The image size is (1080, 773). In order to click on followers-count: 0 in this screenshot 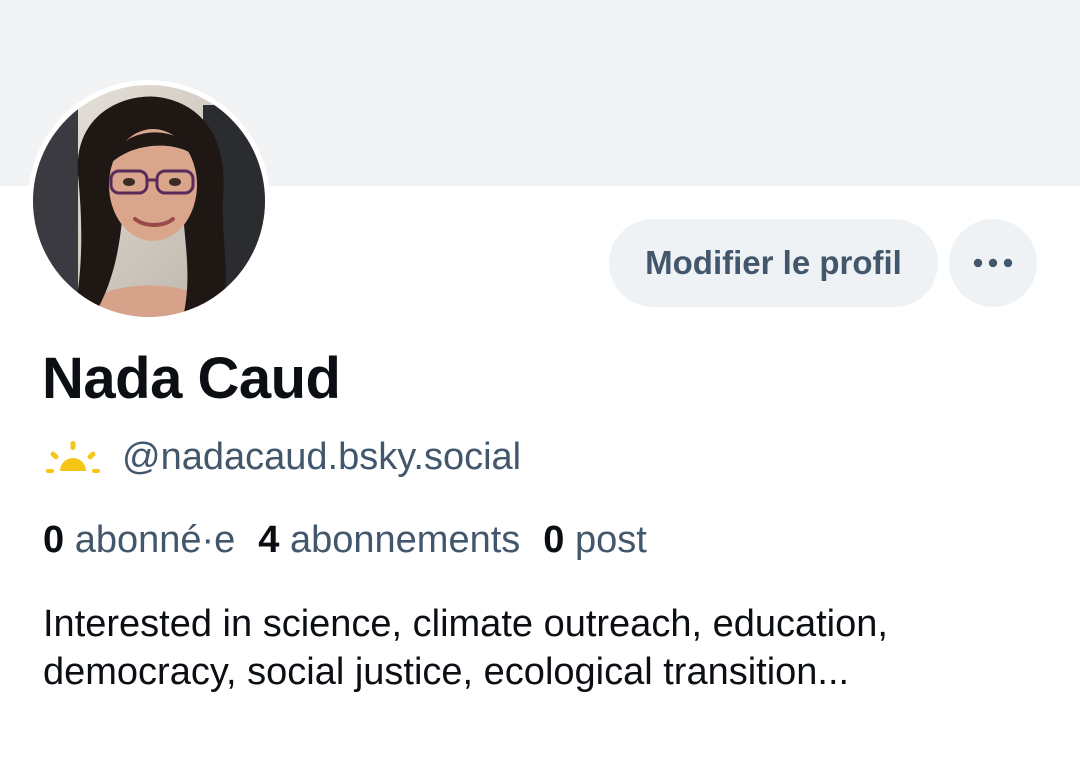, I will do `click(54, 539)`.